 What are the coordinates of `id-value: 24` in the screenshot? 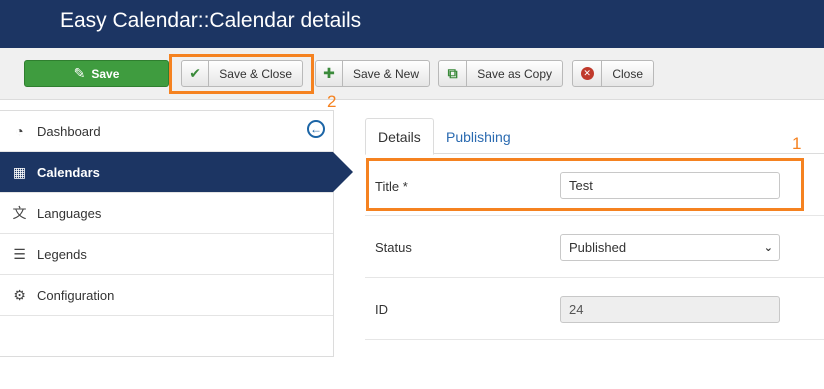 It's located at (576, 309).